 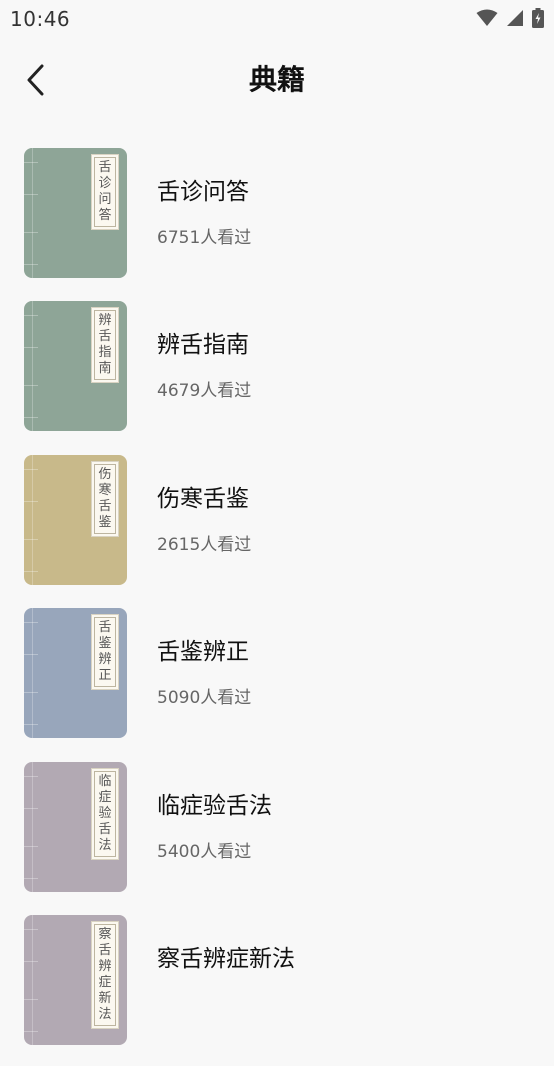 I want to click on cover-label-char: 指, so click(x=105, y=353).